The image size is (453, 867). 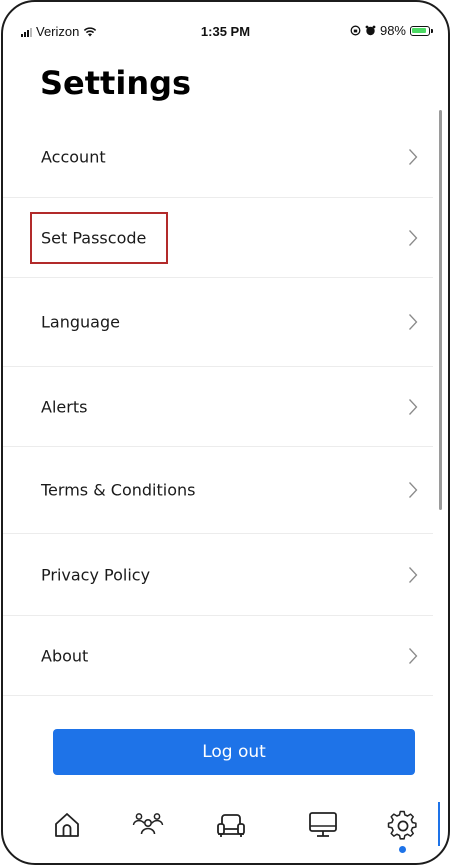 What do you see at coordinates (323, 824) in the screenshot?
I see `monitor-icon` at bounding box center [323, 824].